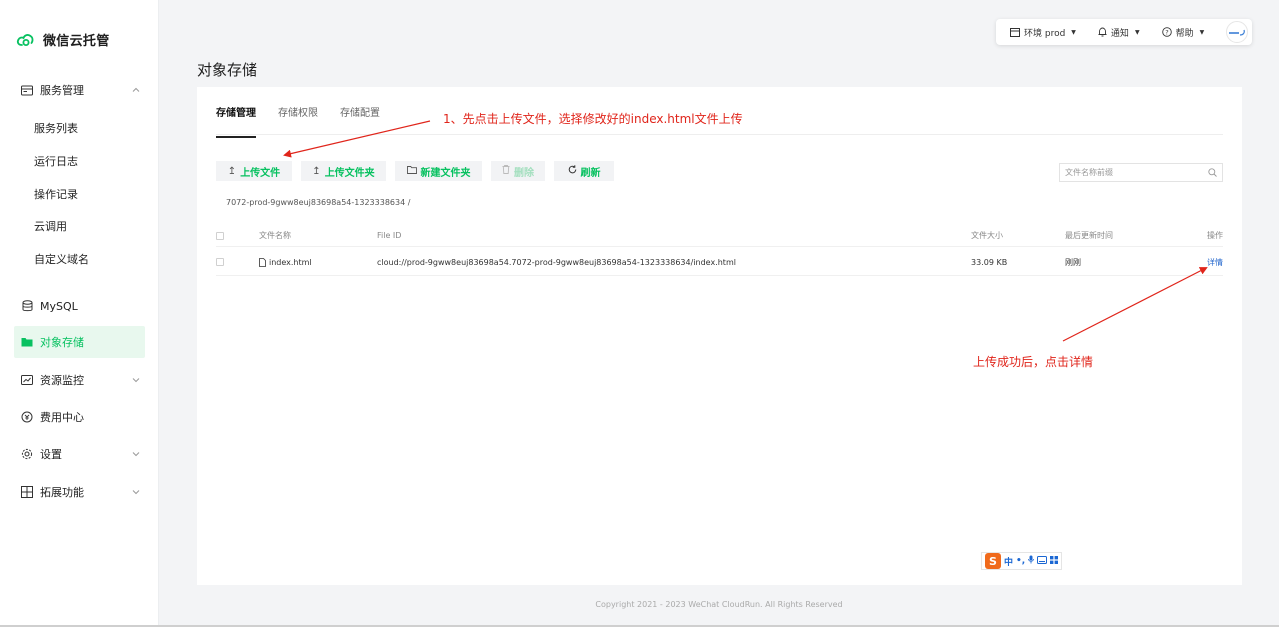  Describe the element at coordinates (445, 173) in the screenshot. I see `new-folder-label: 新建文件夹` at that location.